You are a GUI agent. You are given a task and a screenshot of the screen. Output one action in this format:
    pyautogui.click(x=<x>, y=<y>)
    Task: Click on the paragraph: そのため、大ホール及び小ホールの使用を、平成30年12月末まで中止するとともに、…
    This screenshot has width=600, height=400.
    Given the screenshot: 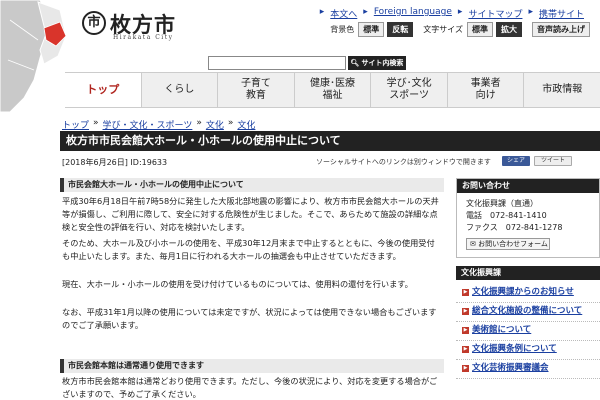 What is the action you would take?
    pyautogui.click(x=248, y=249)
    